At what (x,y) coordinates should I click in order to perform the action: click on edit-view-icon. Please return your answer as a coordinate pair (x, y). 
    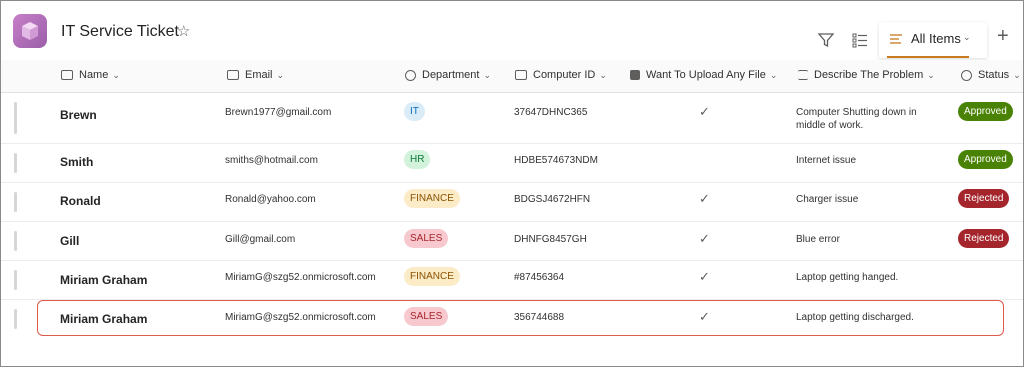
    Looking at the image, I should click on (860, 40).